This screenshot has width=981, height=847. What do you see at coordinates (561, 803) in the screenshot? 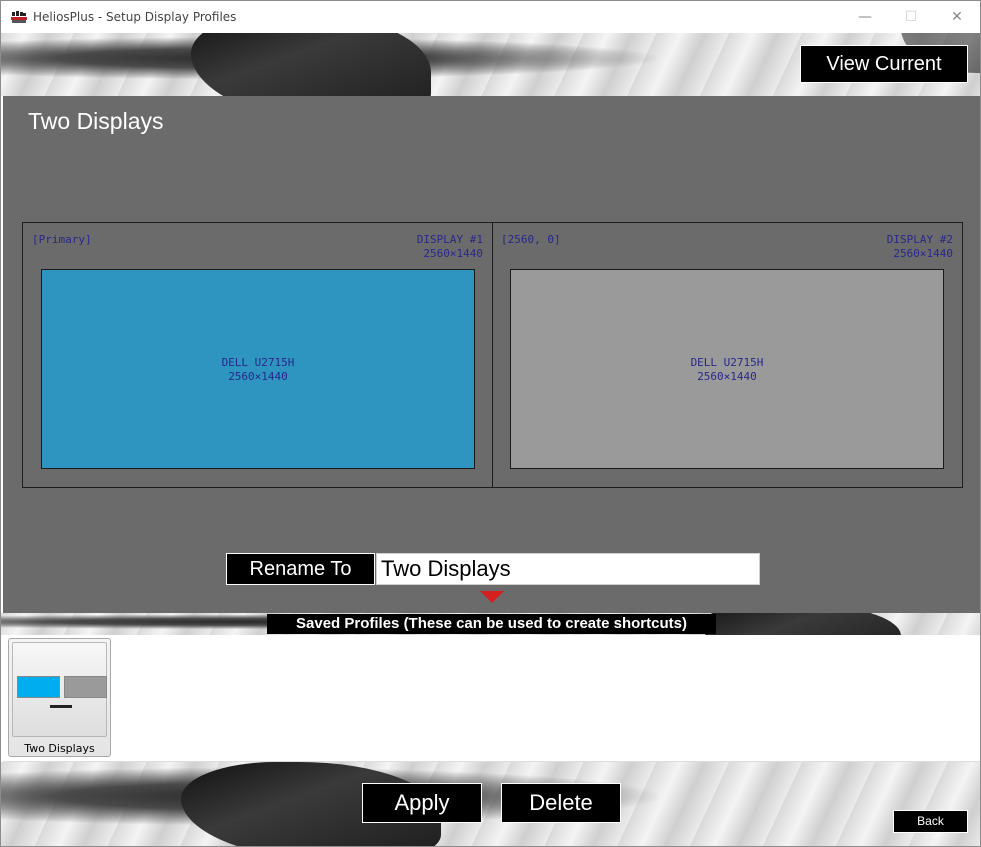
I see `delete-button: Delete` at bounding box center [561, 803].